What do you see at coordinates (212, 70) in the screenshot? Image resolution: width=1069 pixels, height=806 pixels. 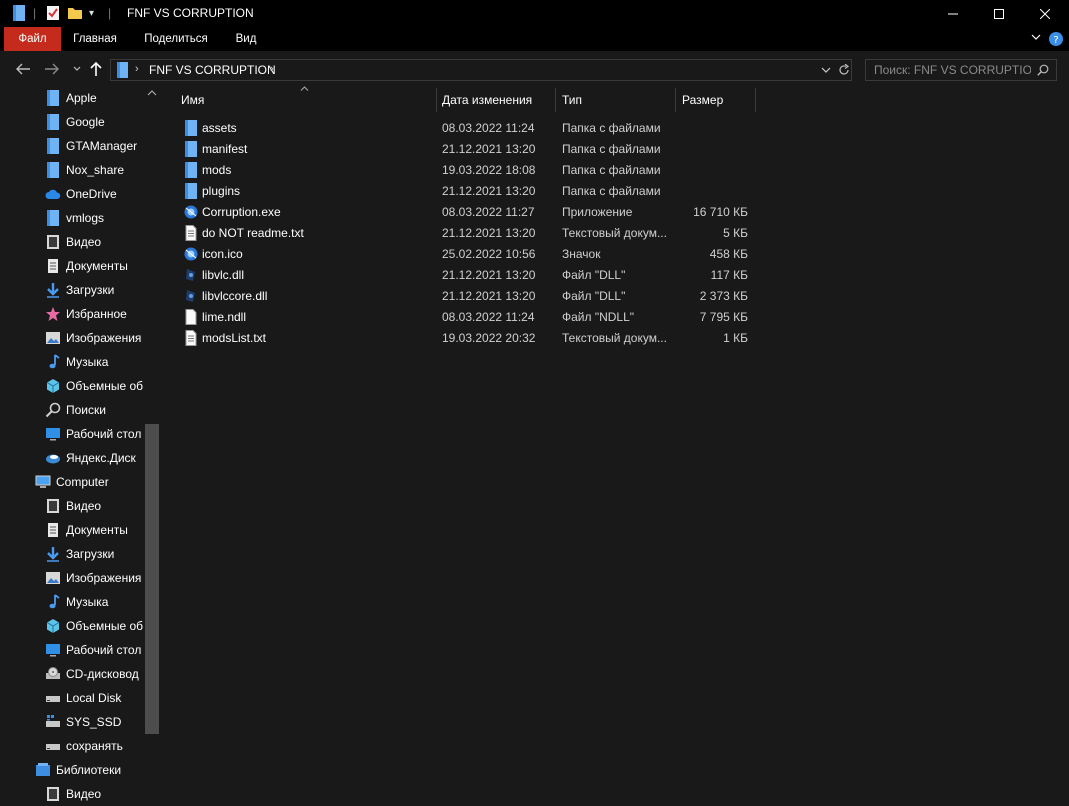 I see `breadcrumb-path: FNF VS CORRUPTION` at bounding box center [212, 70].